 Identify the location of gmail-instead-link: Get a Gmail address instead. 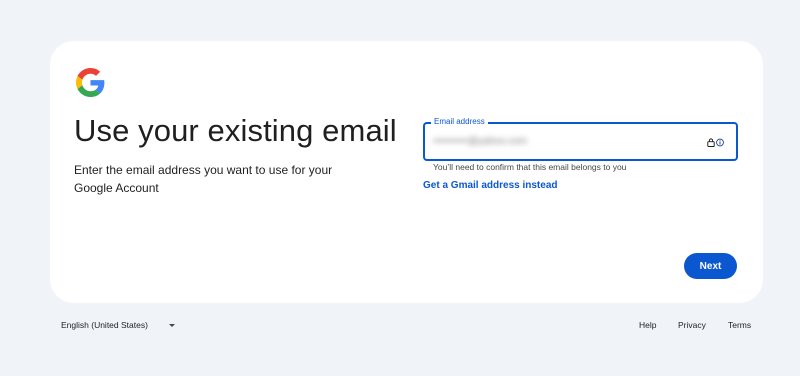
(490, 185).